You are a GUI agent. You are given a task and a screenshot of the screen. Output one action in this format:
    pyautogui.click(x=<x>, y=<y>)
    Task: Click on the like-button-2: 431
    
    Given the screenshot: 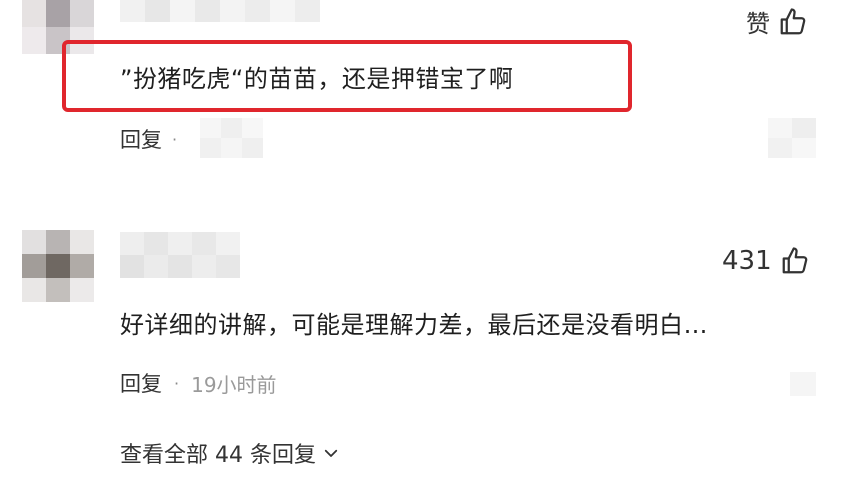 What is the action you would take?
    pyautogui.click(x=766, y=261)
    